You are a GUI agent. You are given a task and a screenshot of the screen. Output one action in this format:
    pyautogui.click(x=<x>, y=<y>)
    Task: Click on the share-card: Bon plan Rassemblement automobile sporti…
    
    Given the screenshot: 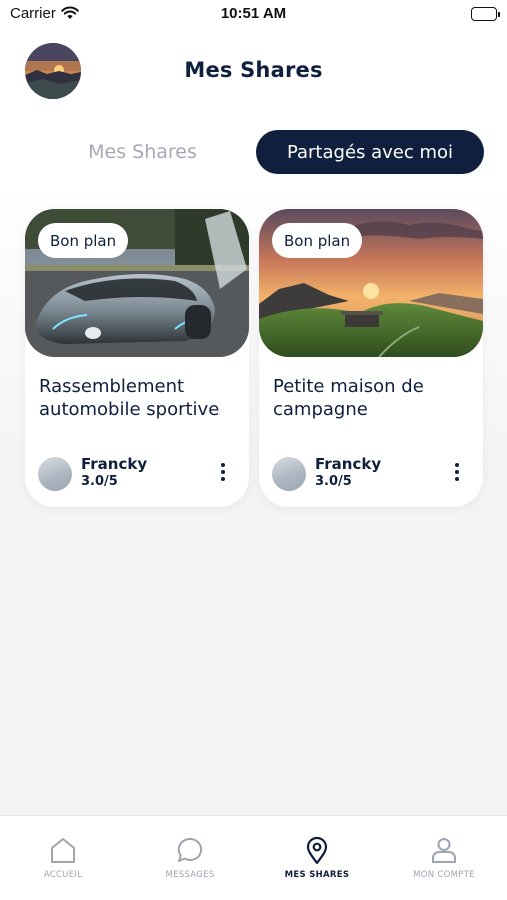 What is the action you would take?
    pyautogui.click(x=137, y=358)
    